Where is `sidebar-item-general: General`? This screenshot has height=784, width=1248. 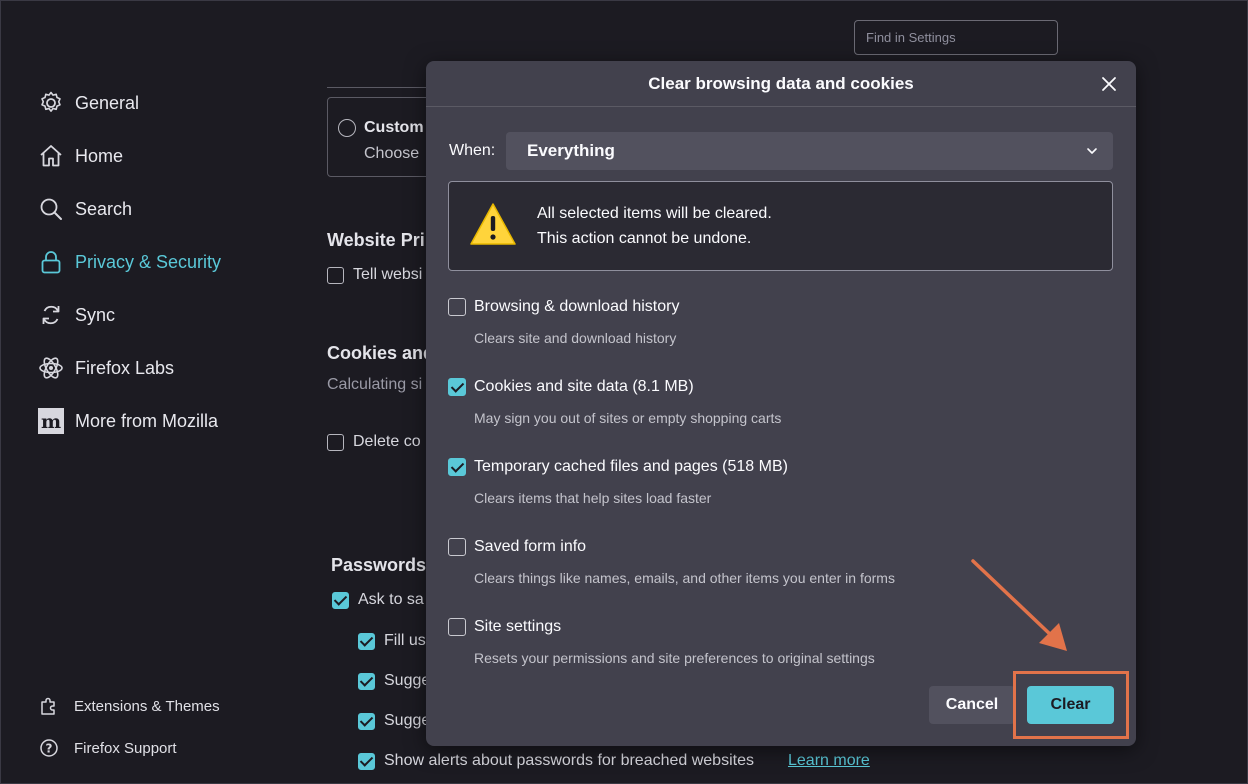 sidebar-item-general: General is located at coordinates (88, 103).